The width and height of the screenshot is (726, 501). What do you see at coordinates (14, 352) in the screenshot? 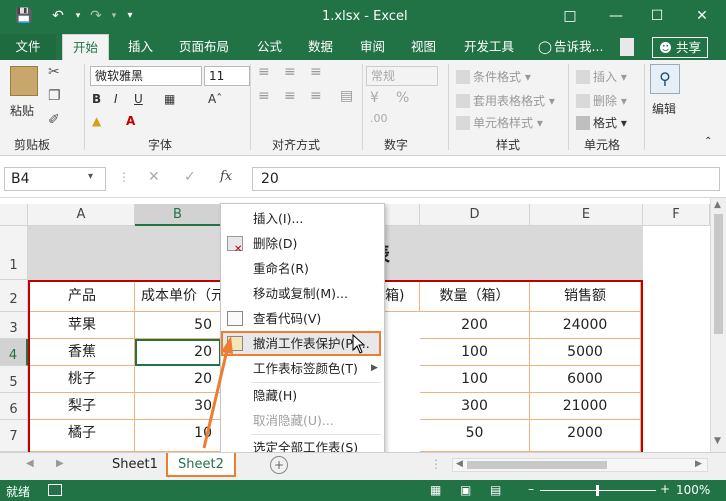
I see `row-header-4: 4` at bounding box center [14, 352].